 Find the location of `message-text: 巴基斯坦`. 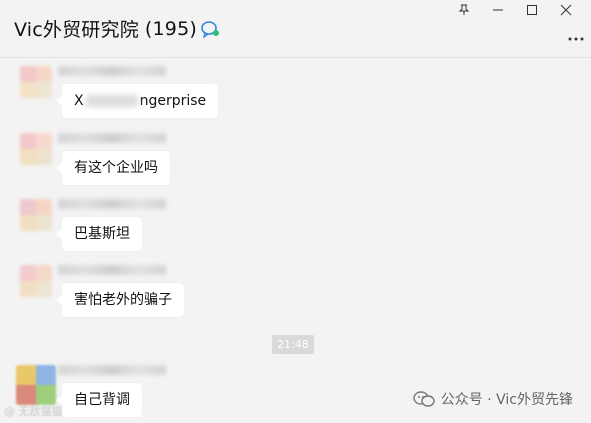

message-text: 巴基斯坦 is located at coordinates (102, 234).